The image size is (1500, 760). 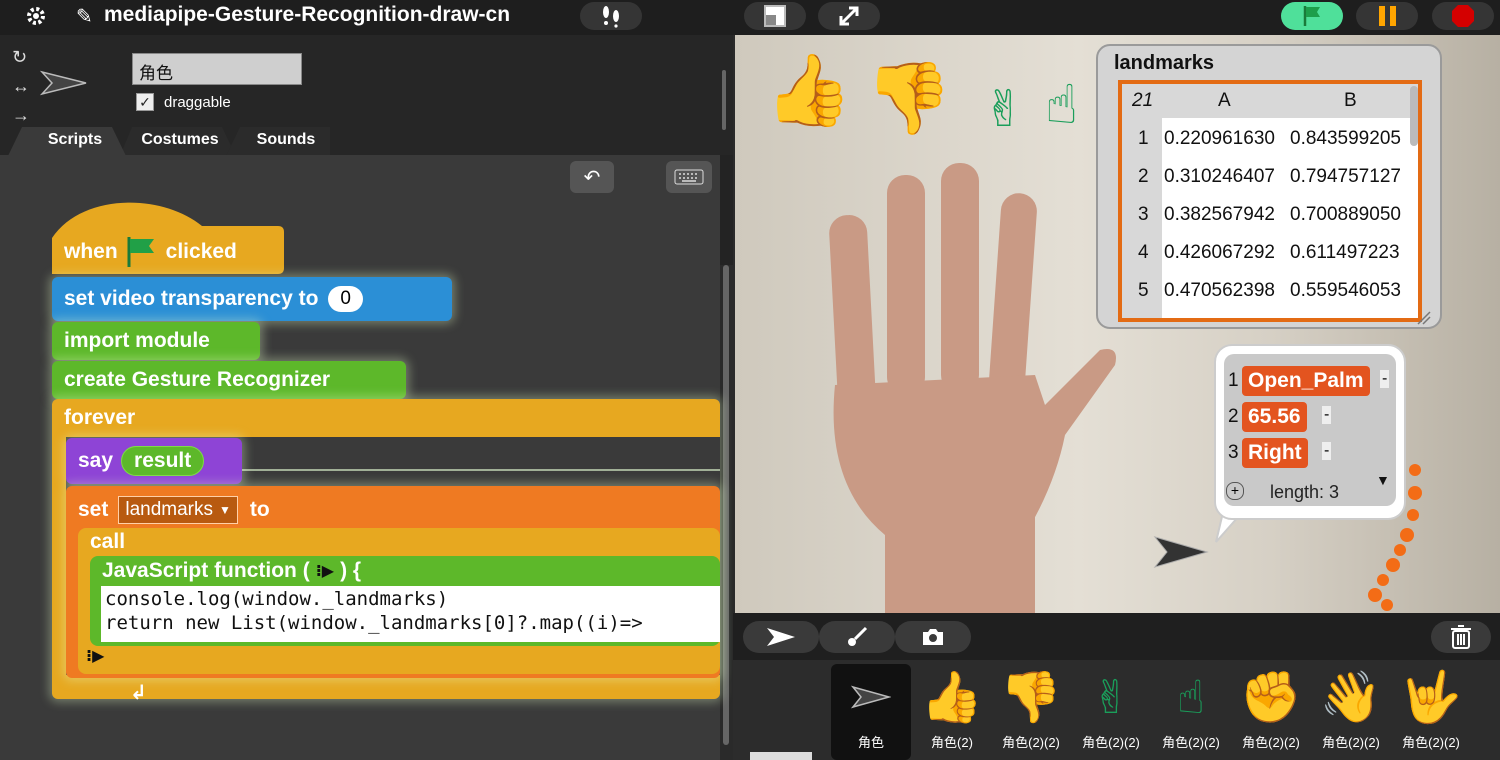 I want to click on table-cell: 0.220961630, so click(x=1219, y=138).